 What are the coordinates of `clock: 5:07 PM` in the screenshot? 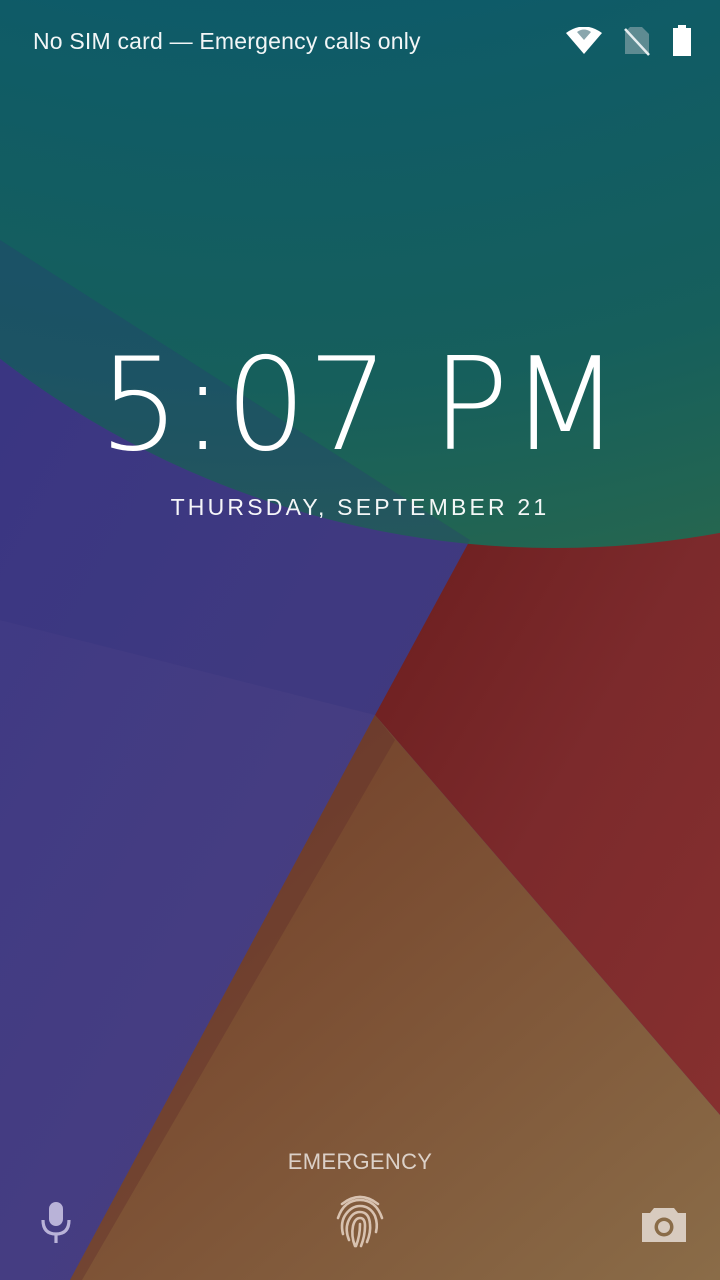 It's located at (360, 405).